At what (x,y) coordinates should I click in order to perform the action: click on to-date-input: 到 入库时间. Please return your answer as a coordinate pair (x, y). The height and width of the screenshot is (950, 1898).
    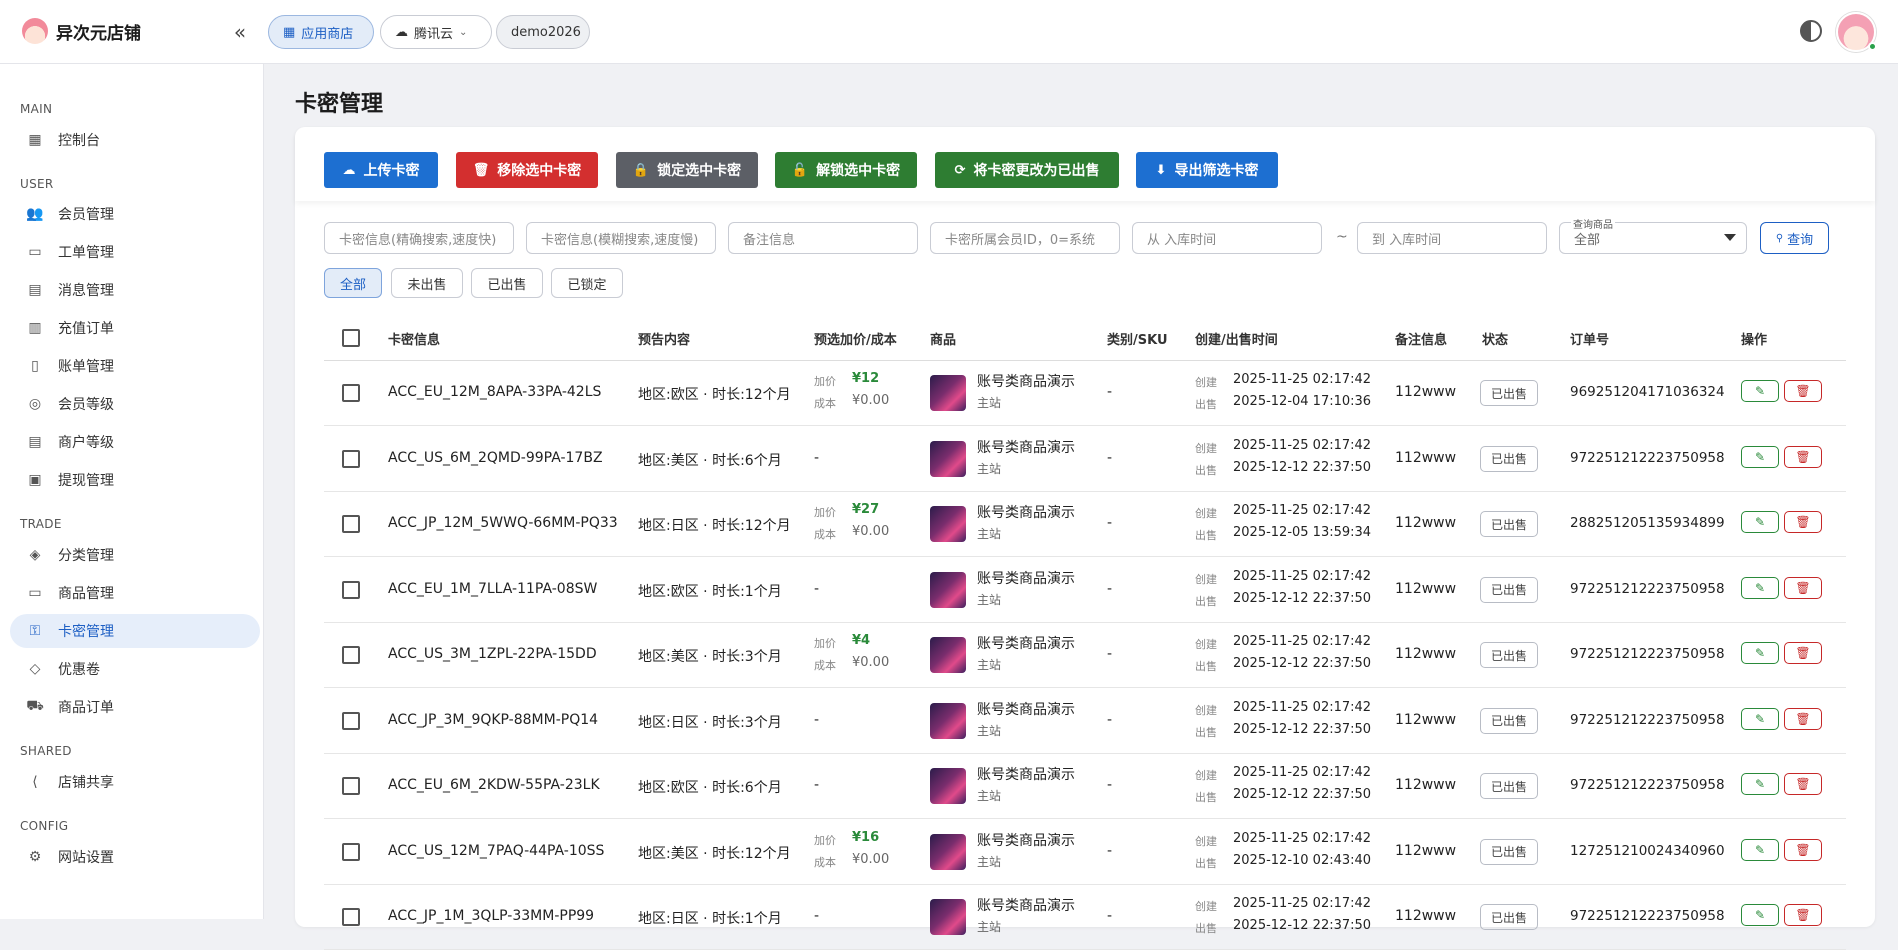
    Looking at the image, I should click on (1452, 238).